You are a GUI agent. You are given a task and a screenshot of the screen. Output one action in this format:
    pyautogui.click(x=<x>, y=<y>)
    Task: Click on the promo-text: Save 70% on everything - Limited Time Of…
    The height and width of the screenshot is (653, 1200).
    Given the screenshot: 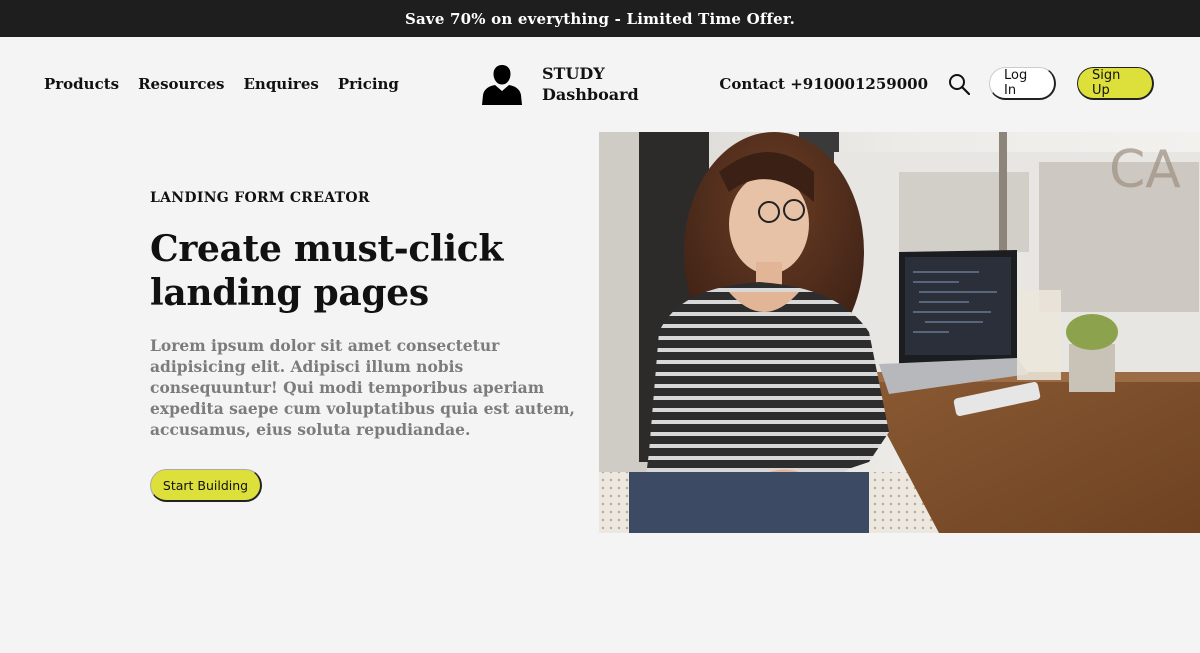 What is the action you would take?
    pyautogui.click(x=600, y=18)
    